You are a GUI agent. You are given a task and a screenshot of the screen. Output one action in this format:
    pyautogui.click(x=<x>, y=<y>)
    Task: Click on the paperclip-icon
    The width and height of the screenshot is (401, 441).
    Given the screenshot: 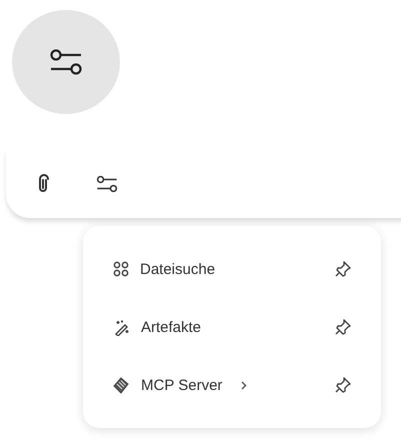 What is the action you would take?
    pyautogui.click(x=43, y=184)
    